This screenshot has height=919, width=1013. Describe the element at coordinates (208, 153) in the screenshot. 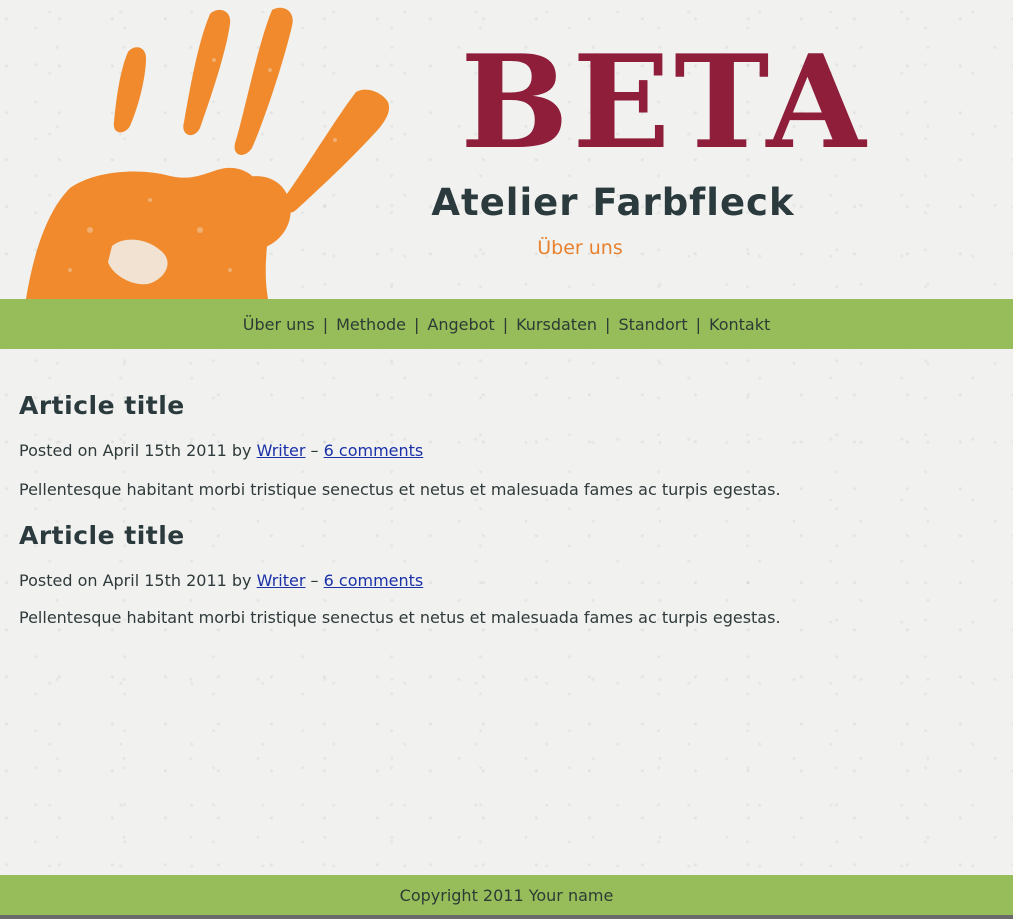

I see `handprint-logo-icon` at that location.